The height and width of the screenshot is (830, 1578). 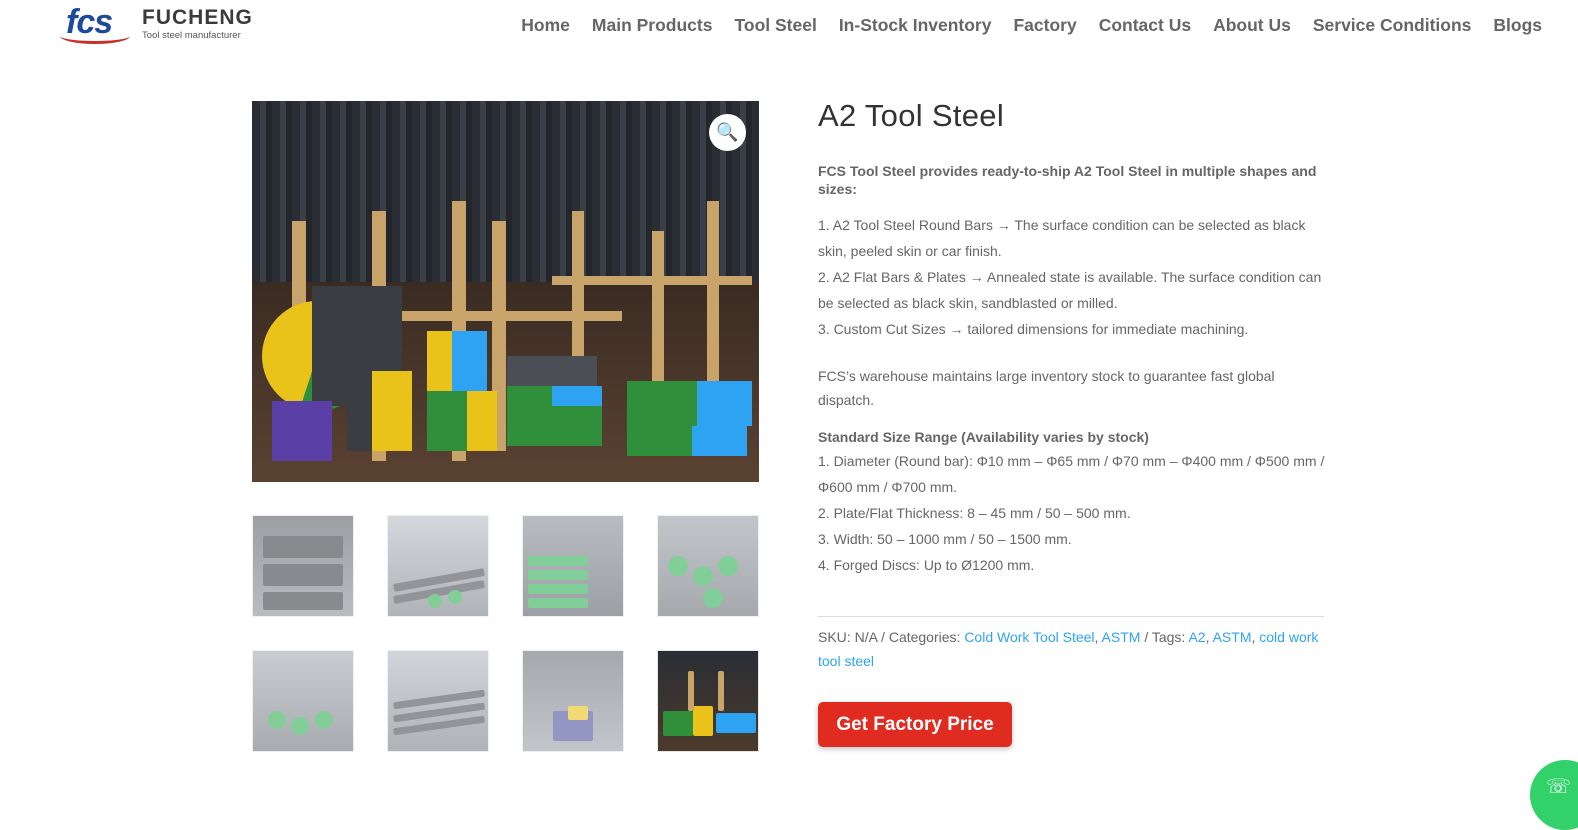 What do you see at coordinates (866, 637) in the screenshot?
I see `sku-value: N/A` at bounding box center [866, 637].